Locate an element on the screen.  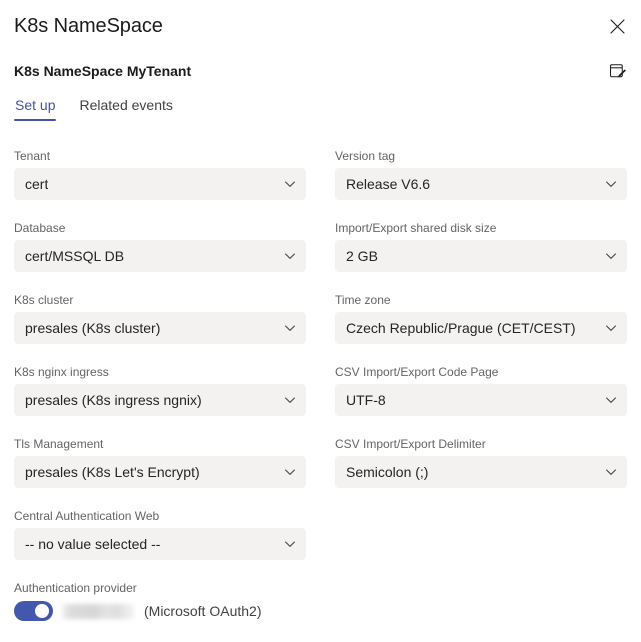
select-k8s-nginx-ingress: presales (K8s ingress ngnix) is located at coordinates (160, 400).